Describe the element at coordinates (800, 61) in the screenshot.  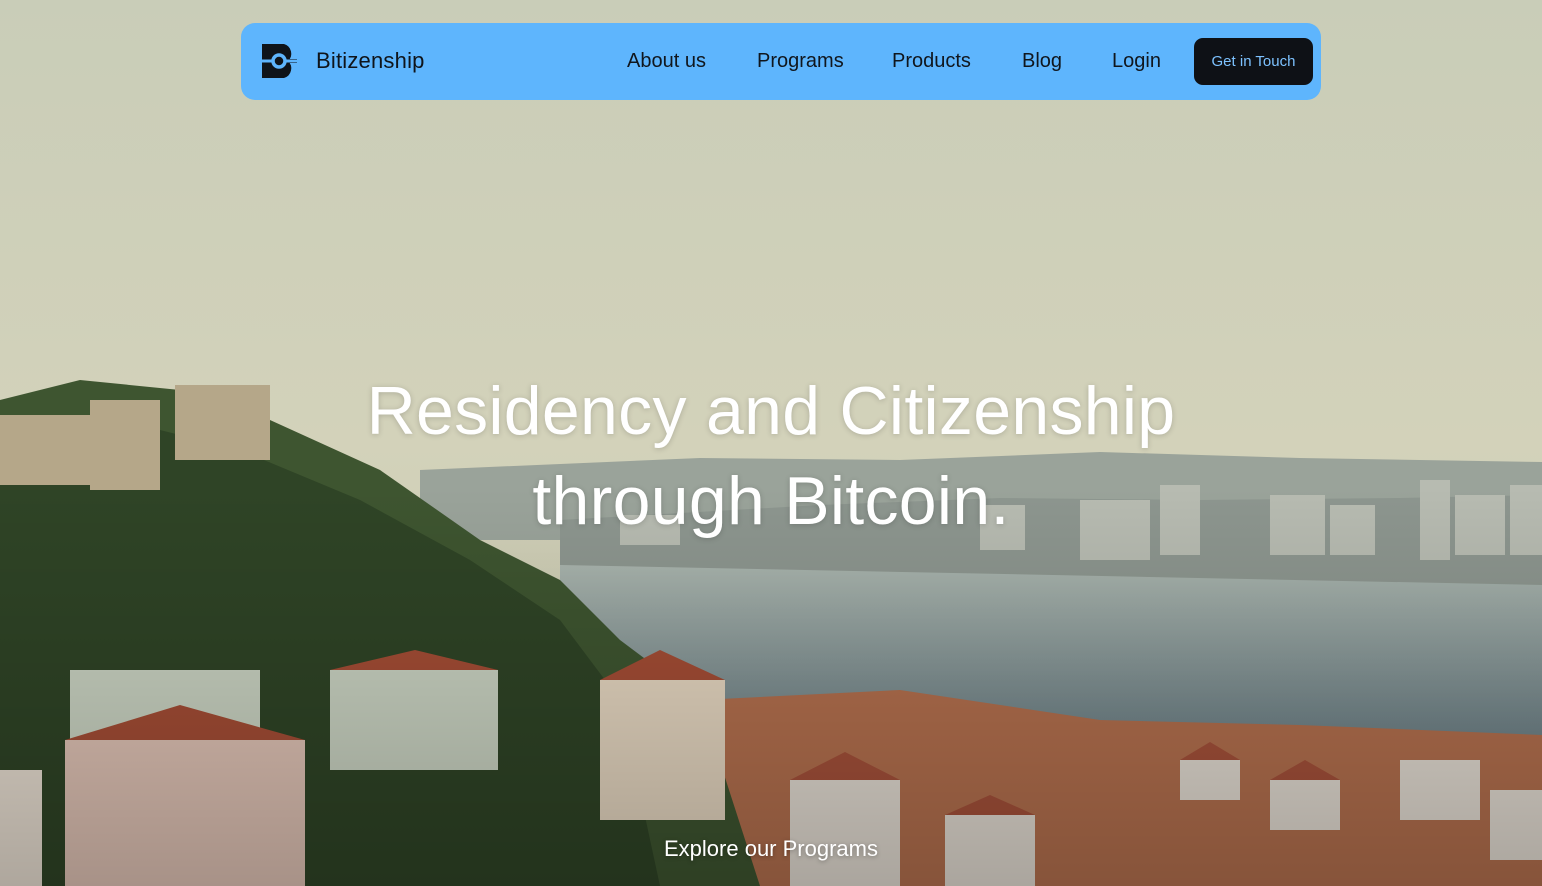
I see `nav-link-programs: Programs` at that location.